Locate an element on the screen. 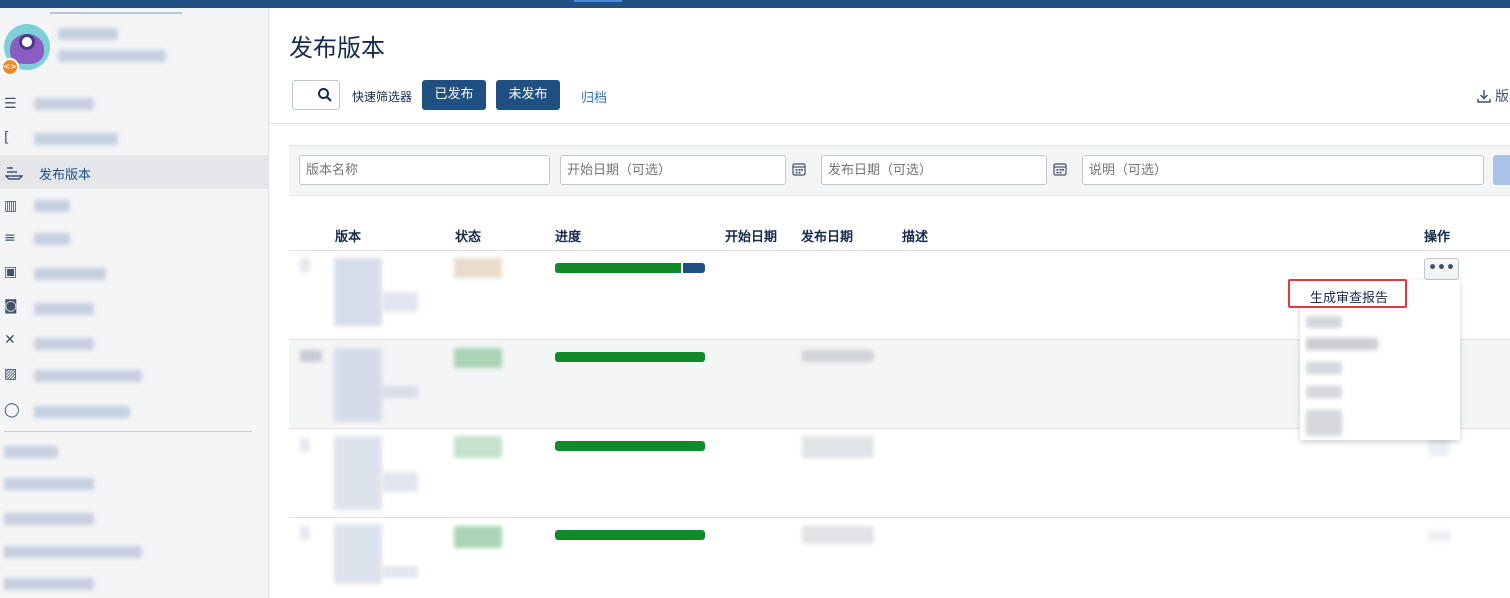  project-type-redacted is located at coordinates (112, 56).